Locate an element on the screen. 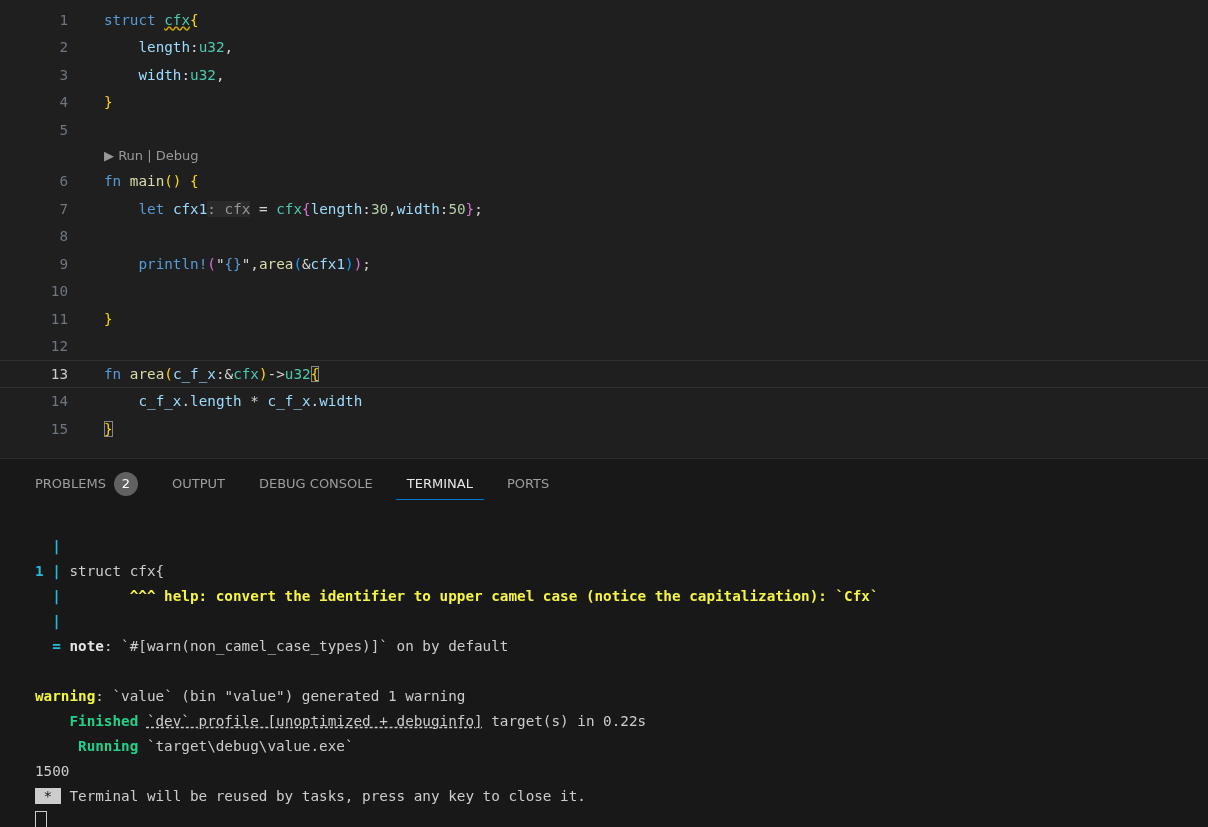  terminal-text: 1 | is located at coordinates (48, 570).